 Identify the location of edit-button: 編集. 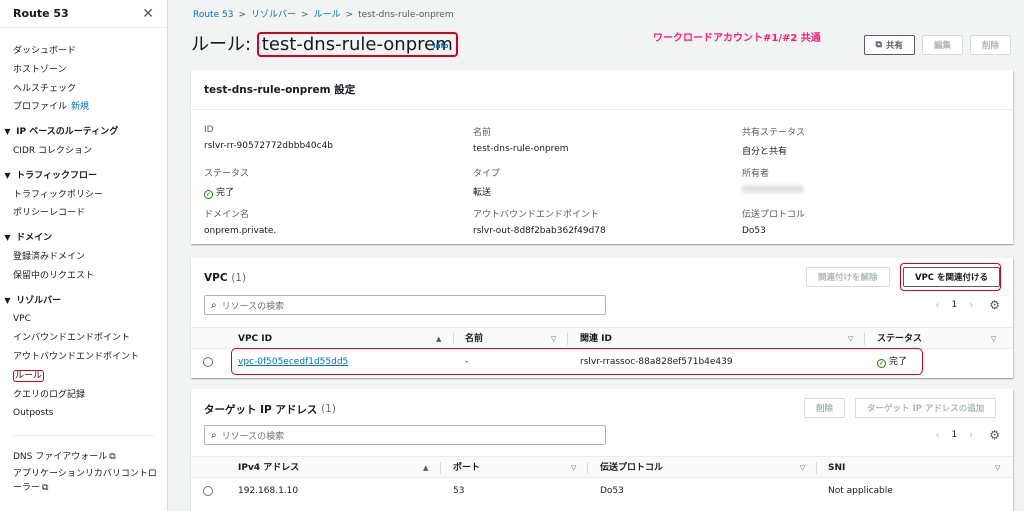
(942, 45).